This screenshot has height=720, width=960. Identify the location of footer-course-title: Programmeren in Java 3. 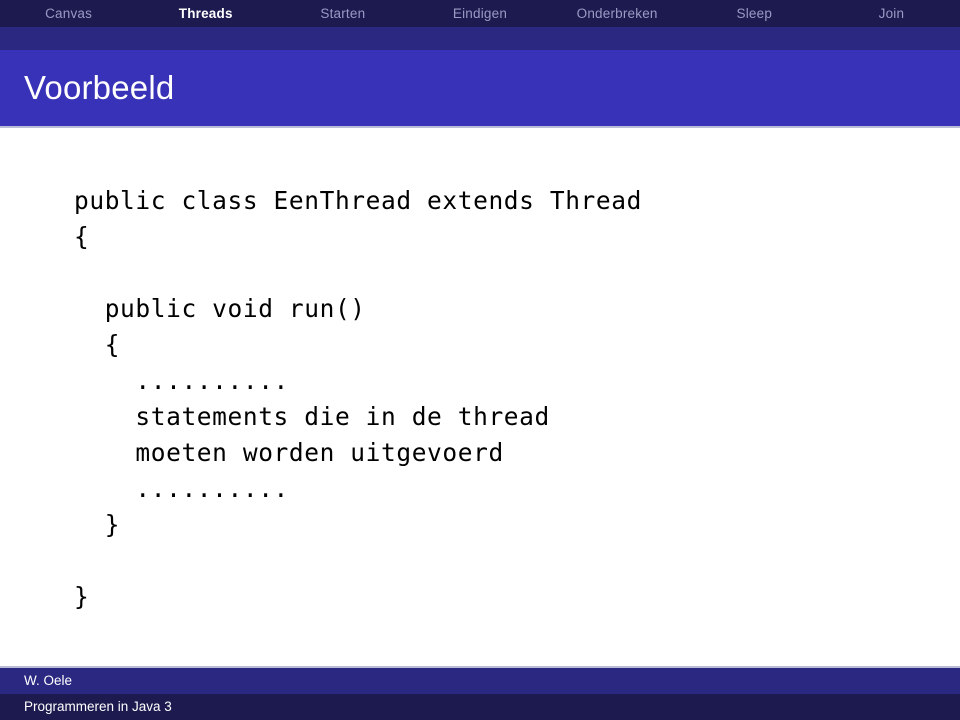
(98, 706).